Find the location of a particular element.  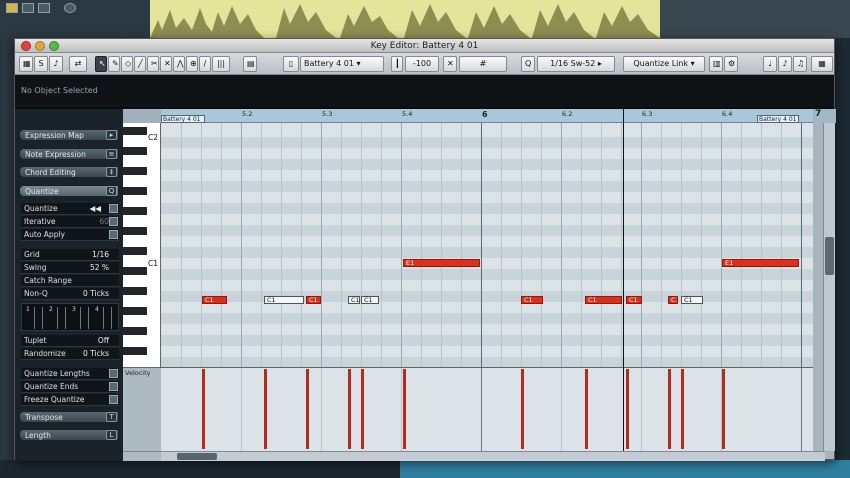

q-button: Q is located at coordinates (528, 64).